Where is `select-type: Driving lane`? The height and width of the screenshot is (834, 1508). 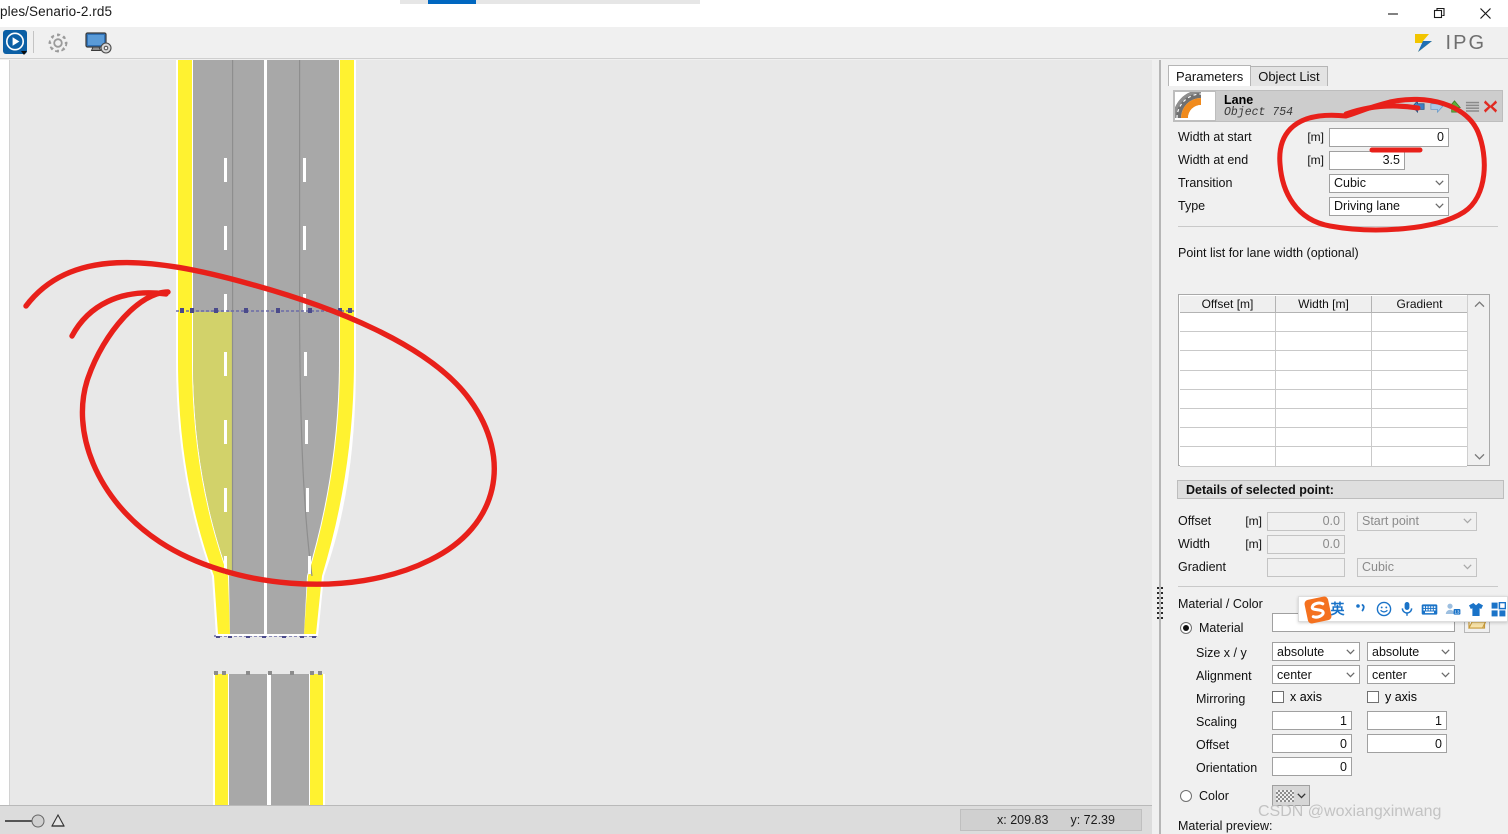
select-type: Driving lane is located at coordinates (1389, 206).